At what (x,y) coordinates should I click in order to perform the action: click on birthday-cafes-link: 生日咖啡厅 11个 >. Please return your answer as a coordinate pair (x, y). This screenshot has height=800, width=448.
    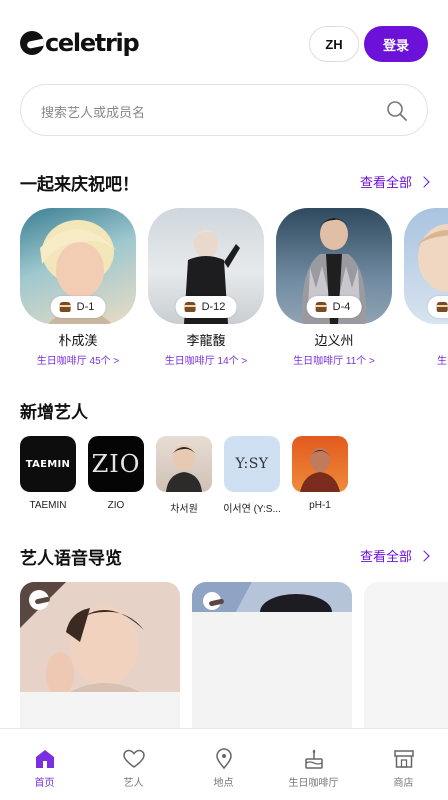
    Looking at the image, I should click on (334, 359).